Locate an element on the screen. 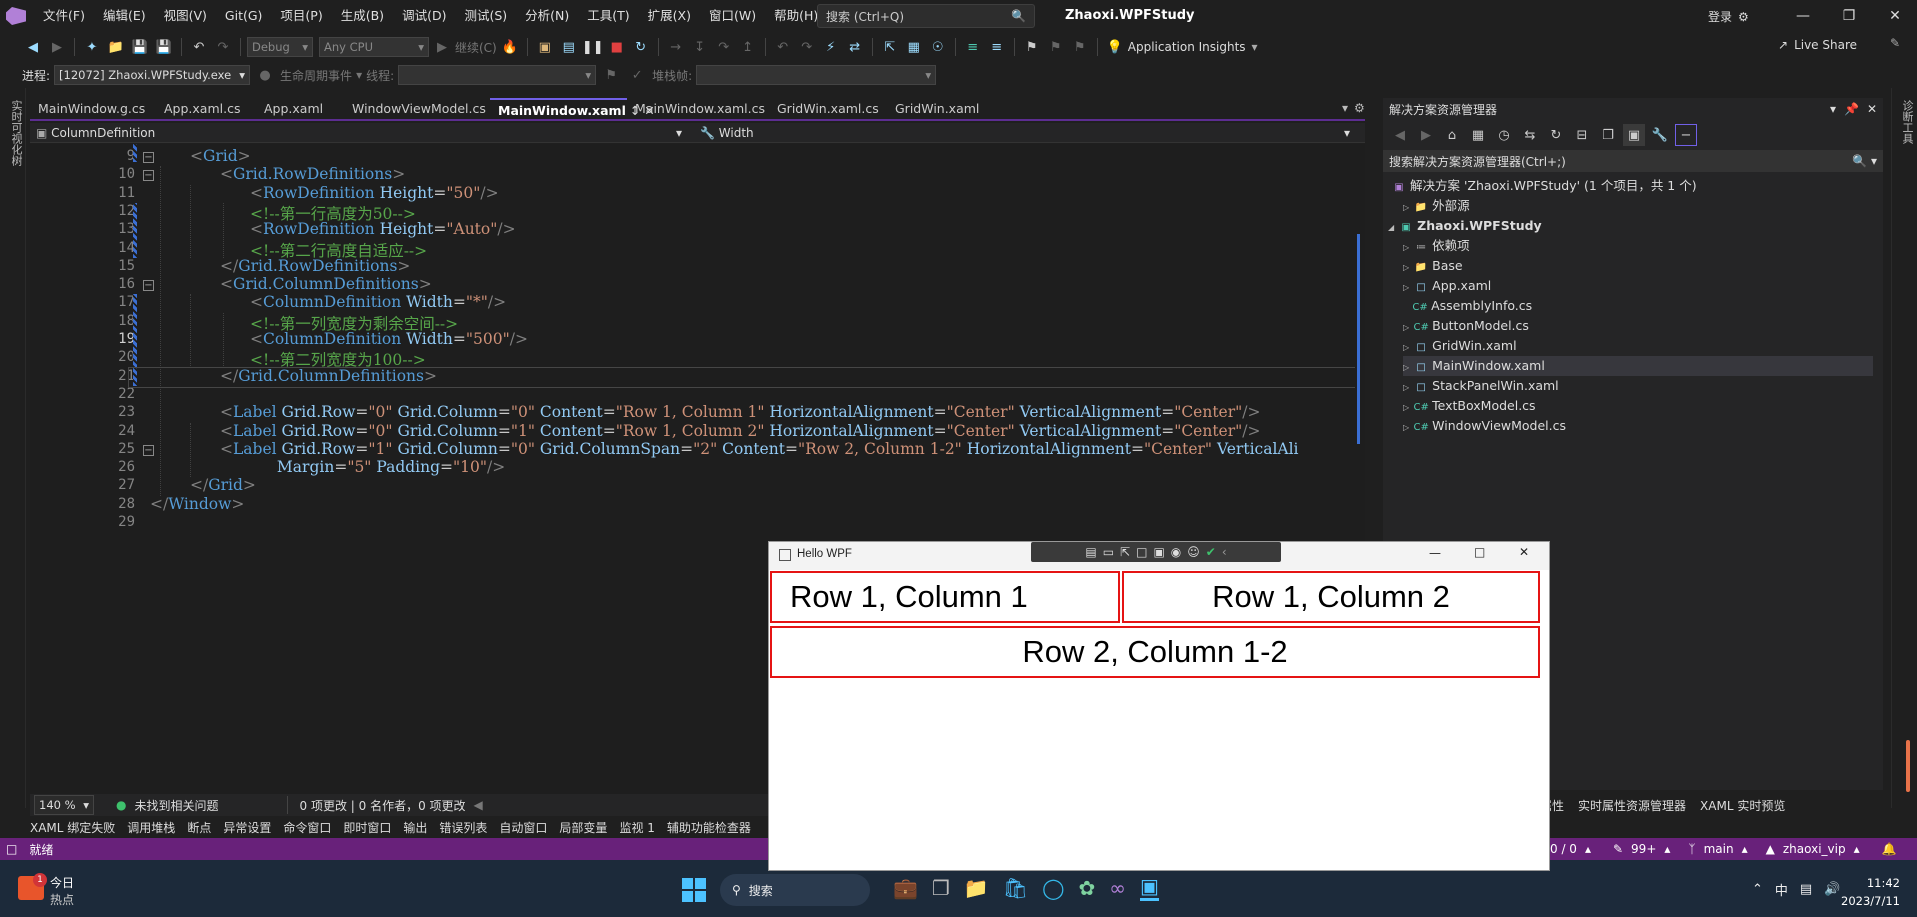 The height and width of the screenshot is (917, 1917). uncomment-icon: ↷ is located at coordinates (807, 47).